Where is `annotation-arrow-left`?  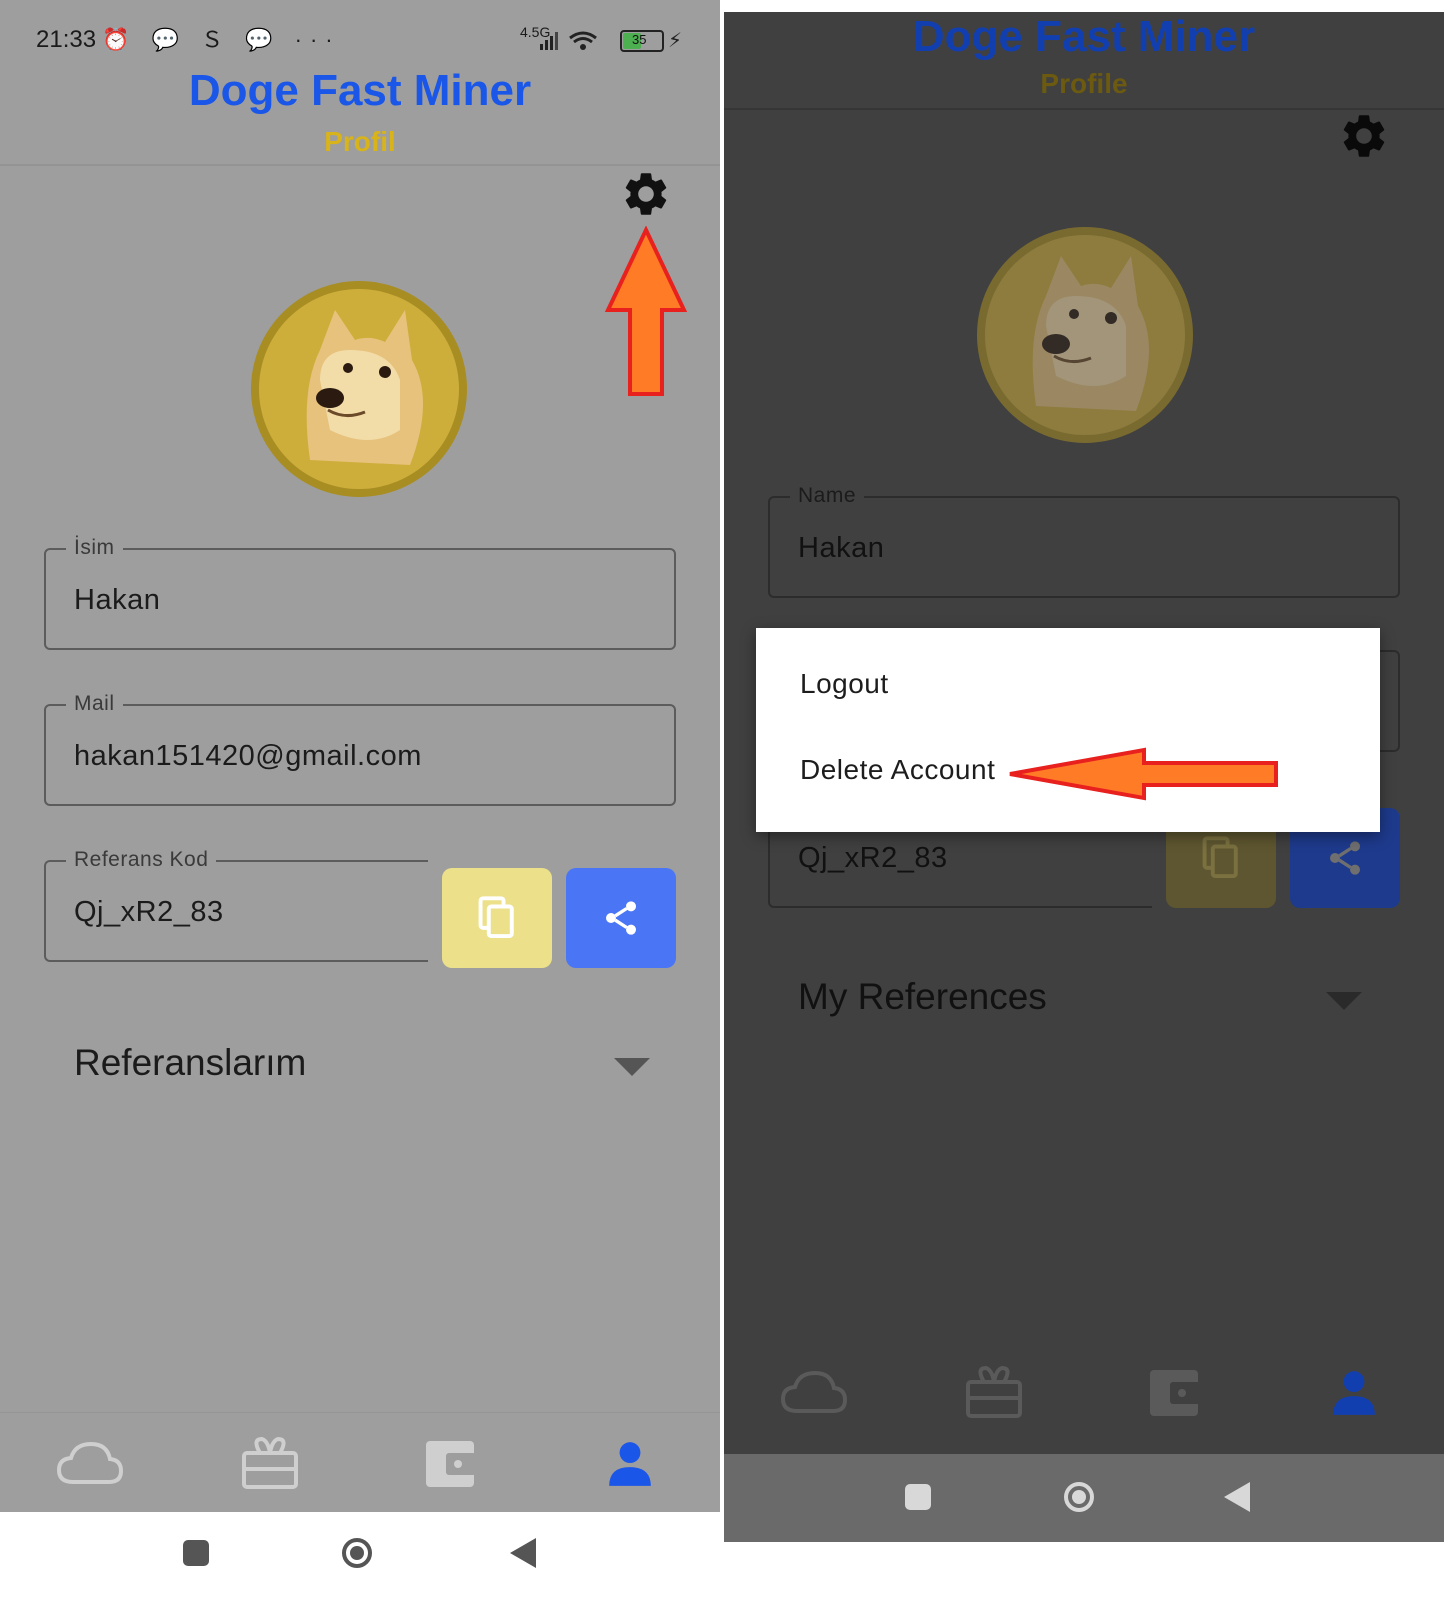 annotation-arrow-left is located at coordinates (1143, 774).